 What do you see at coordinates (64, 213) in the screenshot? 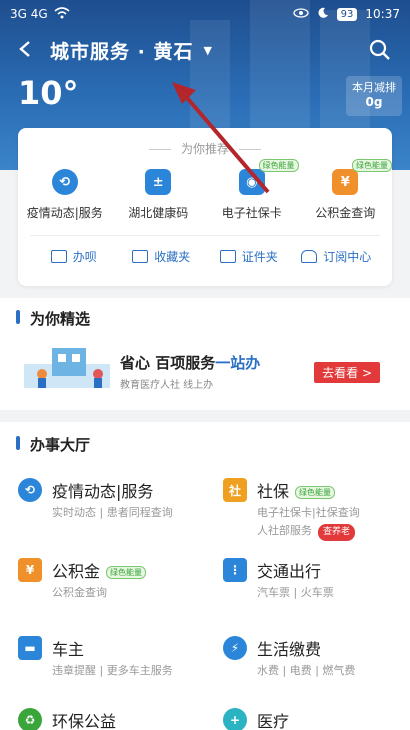
I see `service-label: 疫情动态|服务` at bounding box center [64, 213].